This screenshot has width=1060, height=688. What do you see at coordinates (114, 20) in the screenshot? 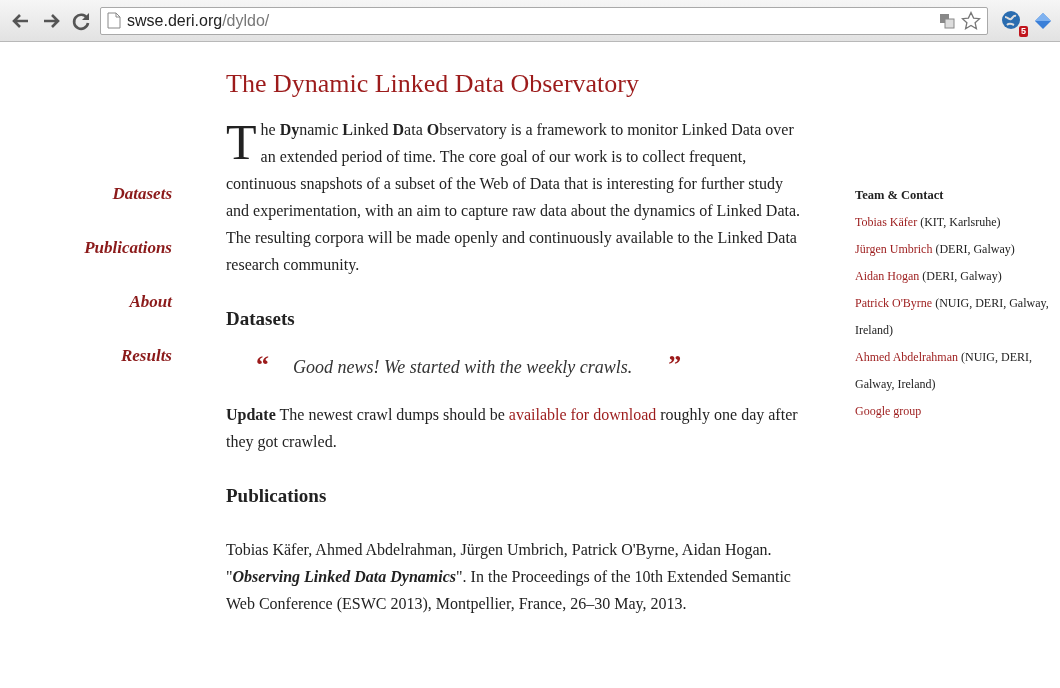
I see `page-icon` at bounding box center [114, 20].